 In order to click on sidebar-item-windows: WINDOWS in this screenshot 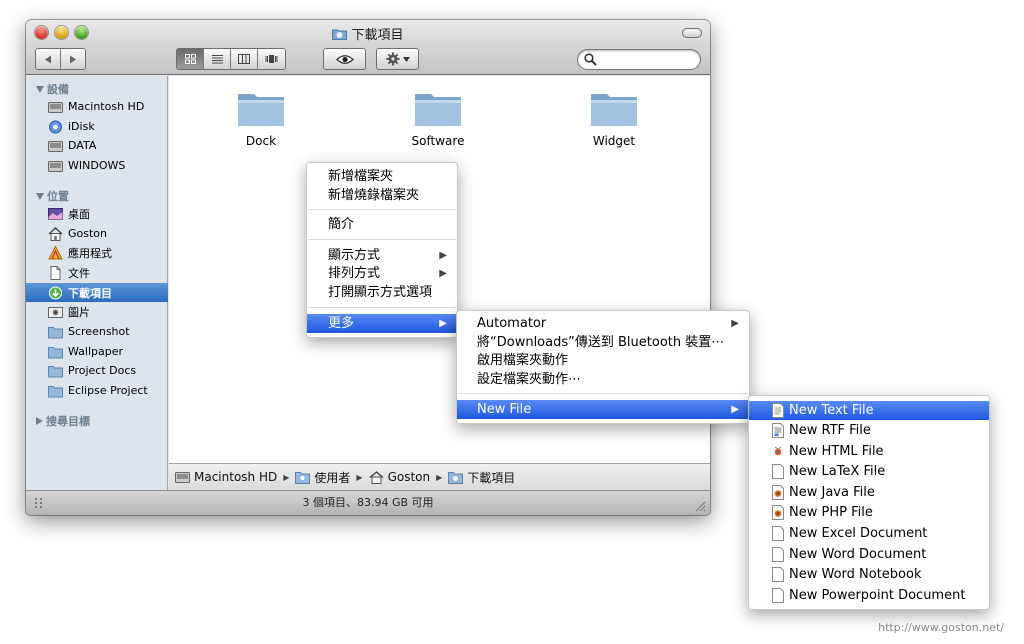, I will do `click(97, 165)`.